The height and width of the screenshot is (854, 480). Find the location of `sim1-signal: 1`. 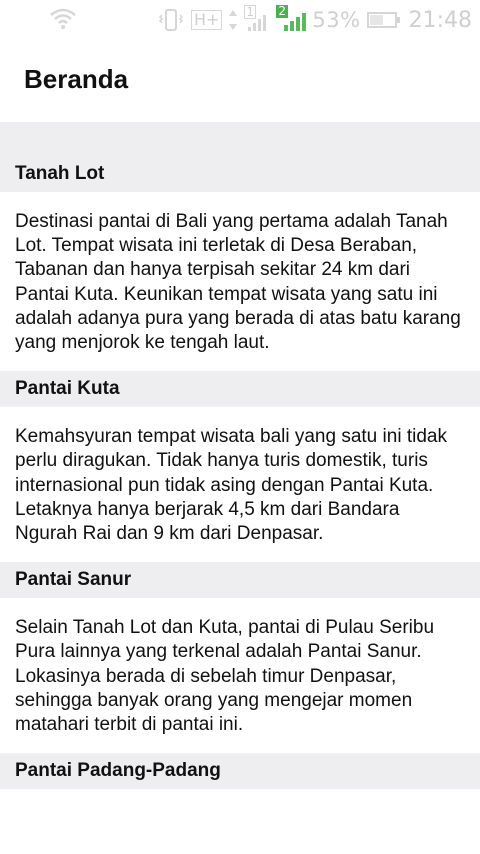

sim1-signal: 1 is located at coordinates (257, 19).